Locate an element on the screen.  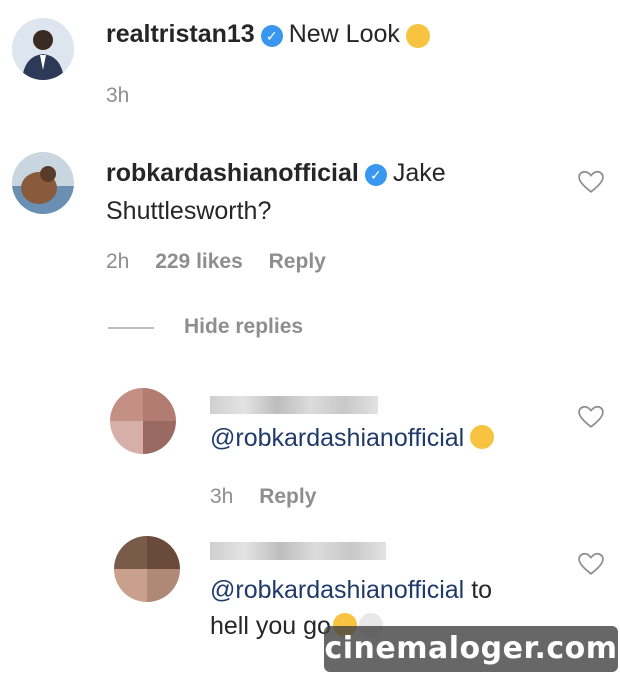
winking-face-emoji is located at coordinates (417, 35).